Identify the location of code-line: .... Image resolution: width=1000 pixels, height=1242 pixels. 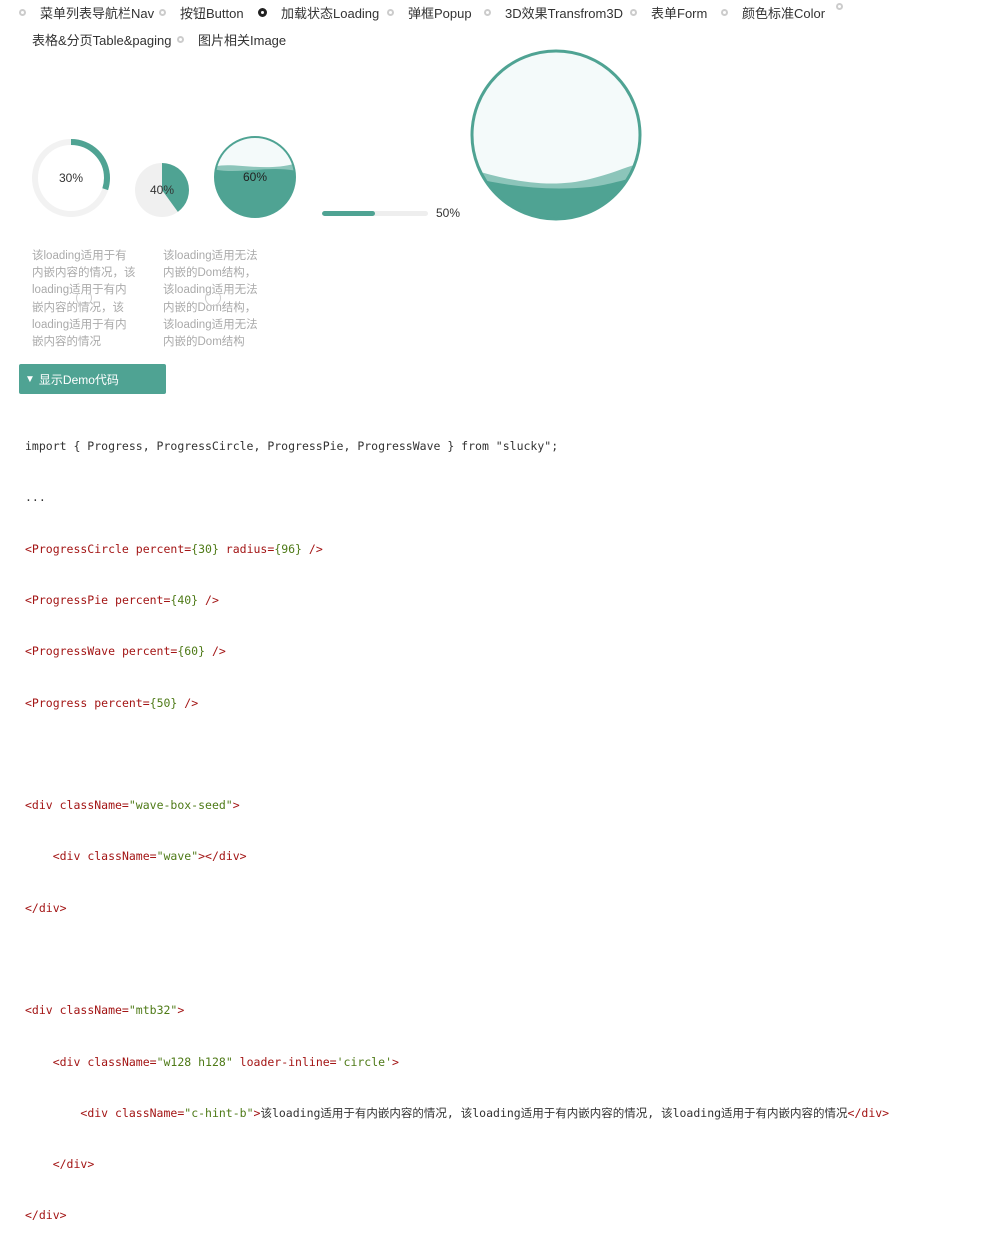
(35, 497).